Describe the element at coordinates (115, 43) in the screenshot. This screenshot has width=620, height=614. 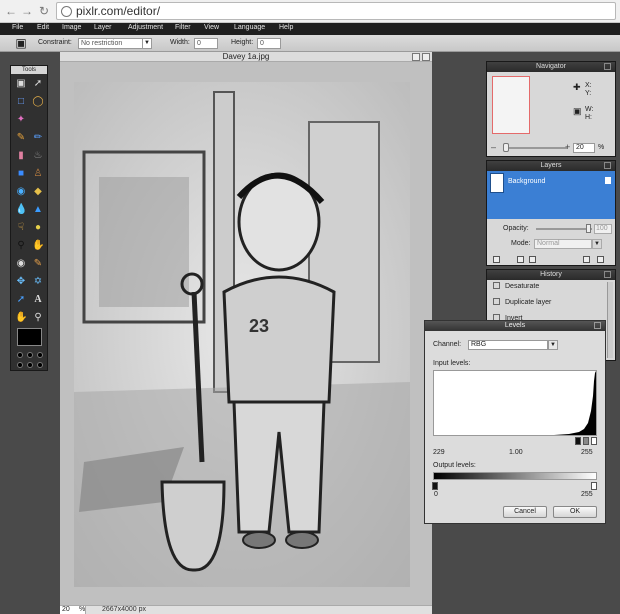
I see `constraint-select: No restriction` at that location.